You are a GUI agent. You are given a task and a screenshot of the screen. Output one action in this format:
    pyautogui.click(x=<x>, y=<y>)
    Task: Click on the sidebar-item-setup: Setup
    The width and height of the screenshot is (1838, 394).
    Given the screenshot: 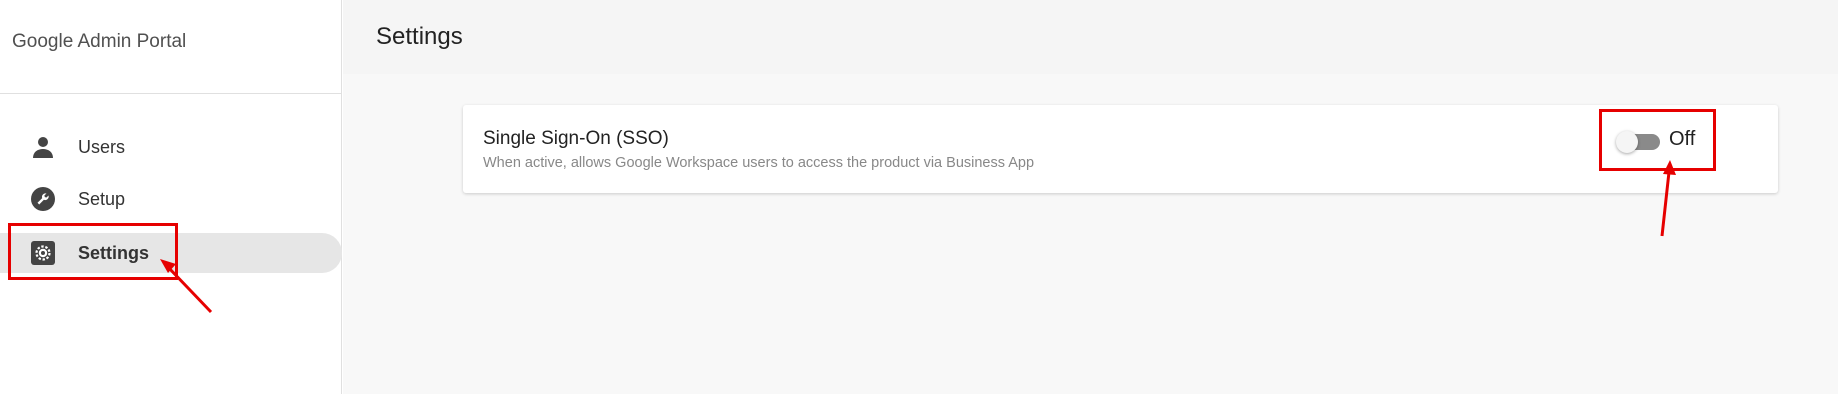 What is the action you would take?
    pyautogui.click(x=171, y=199)
    